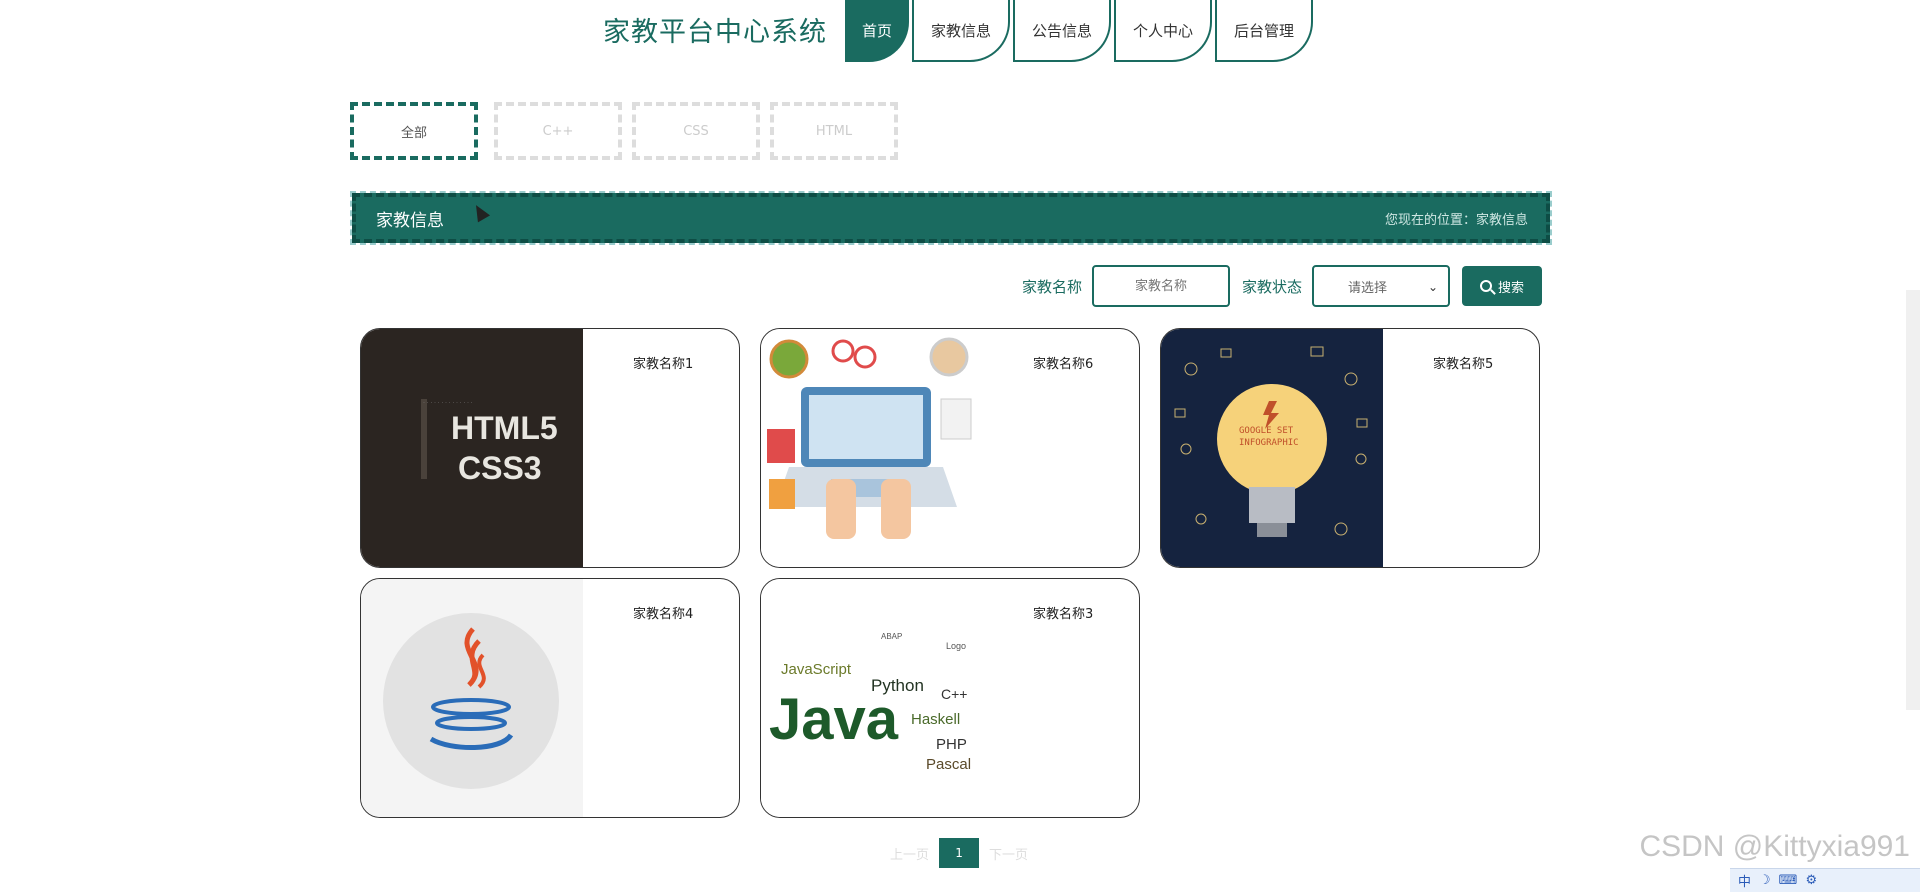  I want to click on category-html: HTML, so click(834, 131).